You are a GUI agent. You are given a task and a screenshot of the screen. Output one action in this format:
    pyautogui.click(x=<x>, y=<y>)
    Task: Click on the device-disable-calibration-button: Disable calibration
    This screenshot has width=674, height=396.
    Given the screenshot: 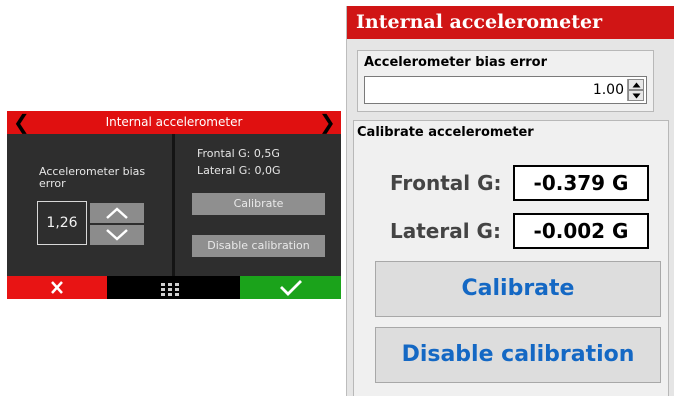 What is the action you would take?
    pyautogui.click(x=258, y=246)
    